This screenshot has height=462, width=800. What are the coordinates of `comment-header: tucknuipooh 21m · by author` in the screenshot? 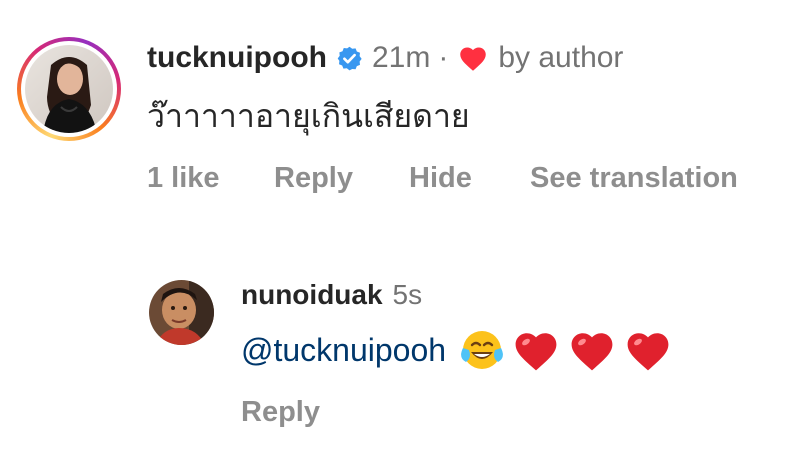 It's located at (385, 58).